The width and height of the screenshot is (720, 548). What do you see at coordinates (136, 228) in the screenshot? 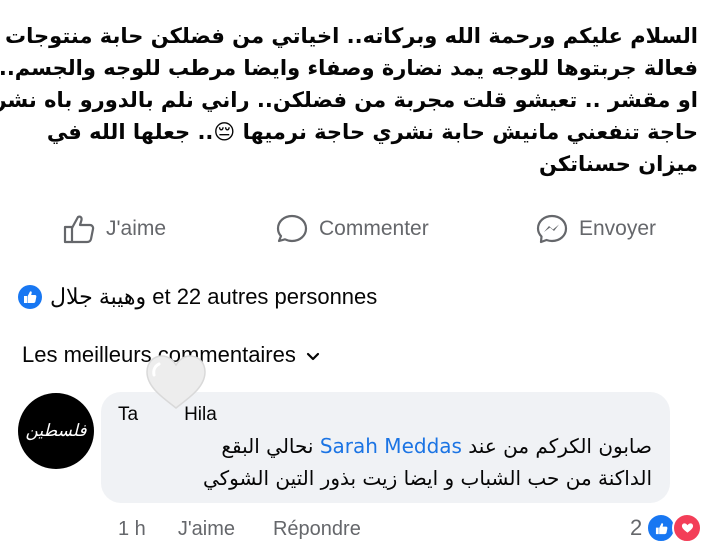
I see `like-label: J'aime` at bounding box center [136, 228].